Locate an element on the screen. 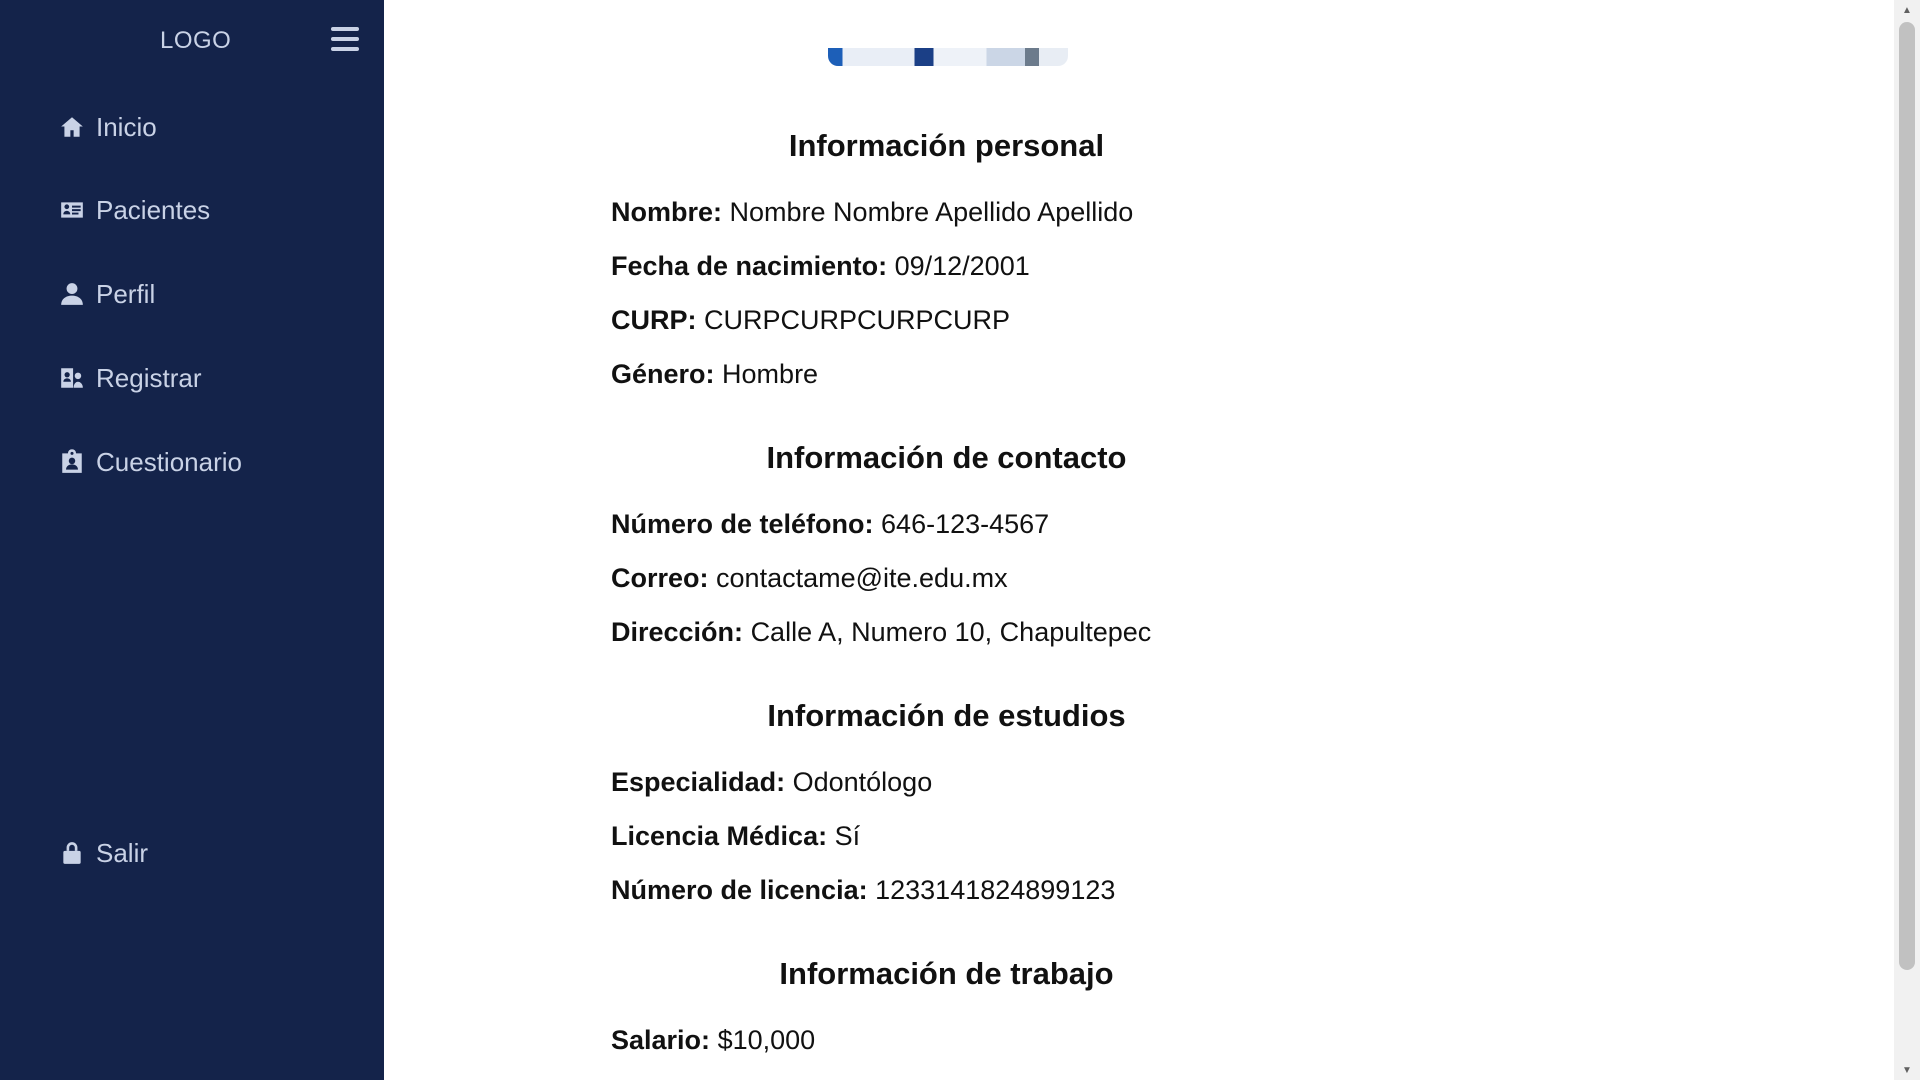  sidebar-item-label: Pacientes is located at coordinates (153, 209).